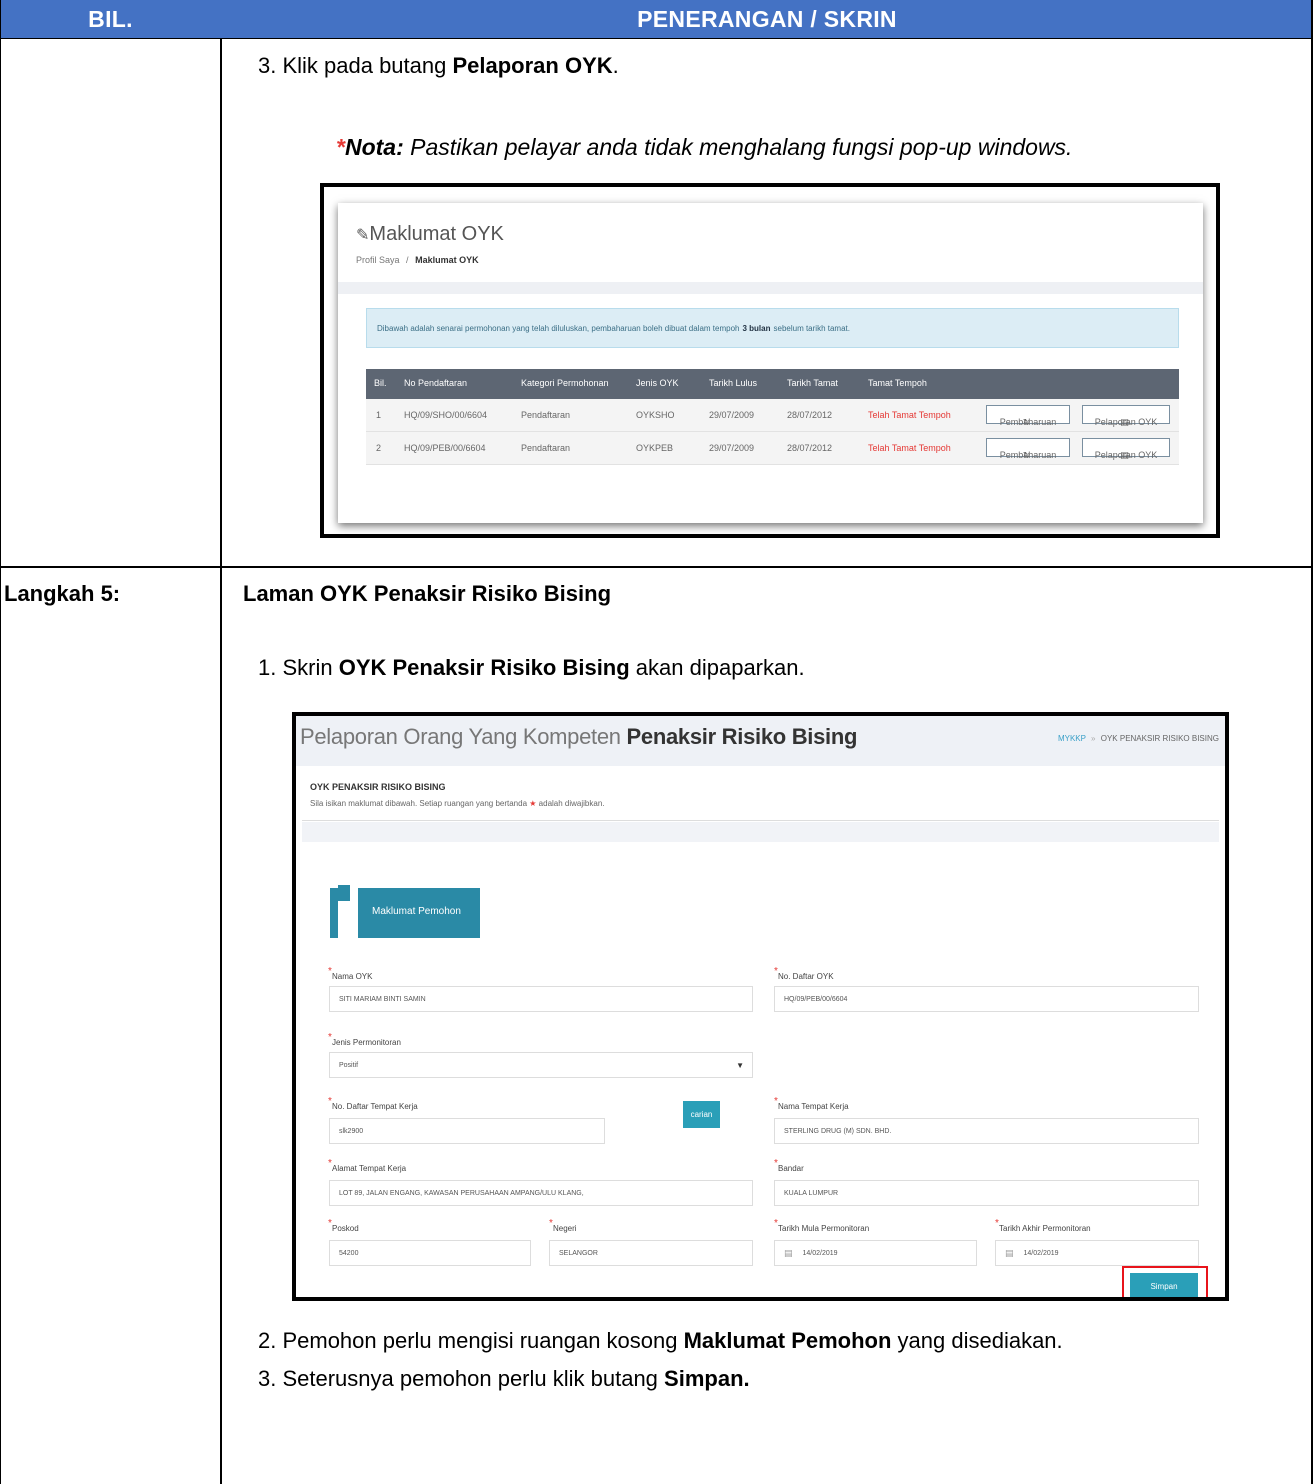  Describe the element at coordinates (110, 19) in the screenshot. I see `header-col-bil: BIL.` at that location.